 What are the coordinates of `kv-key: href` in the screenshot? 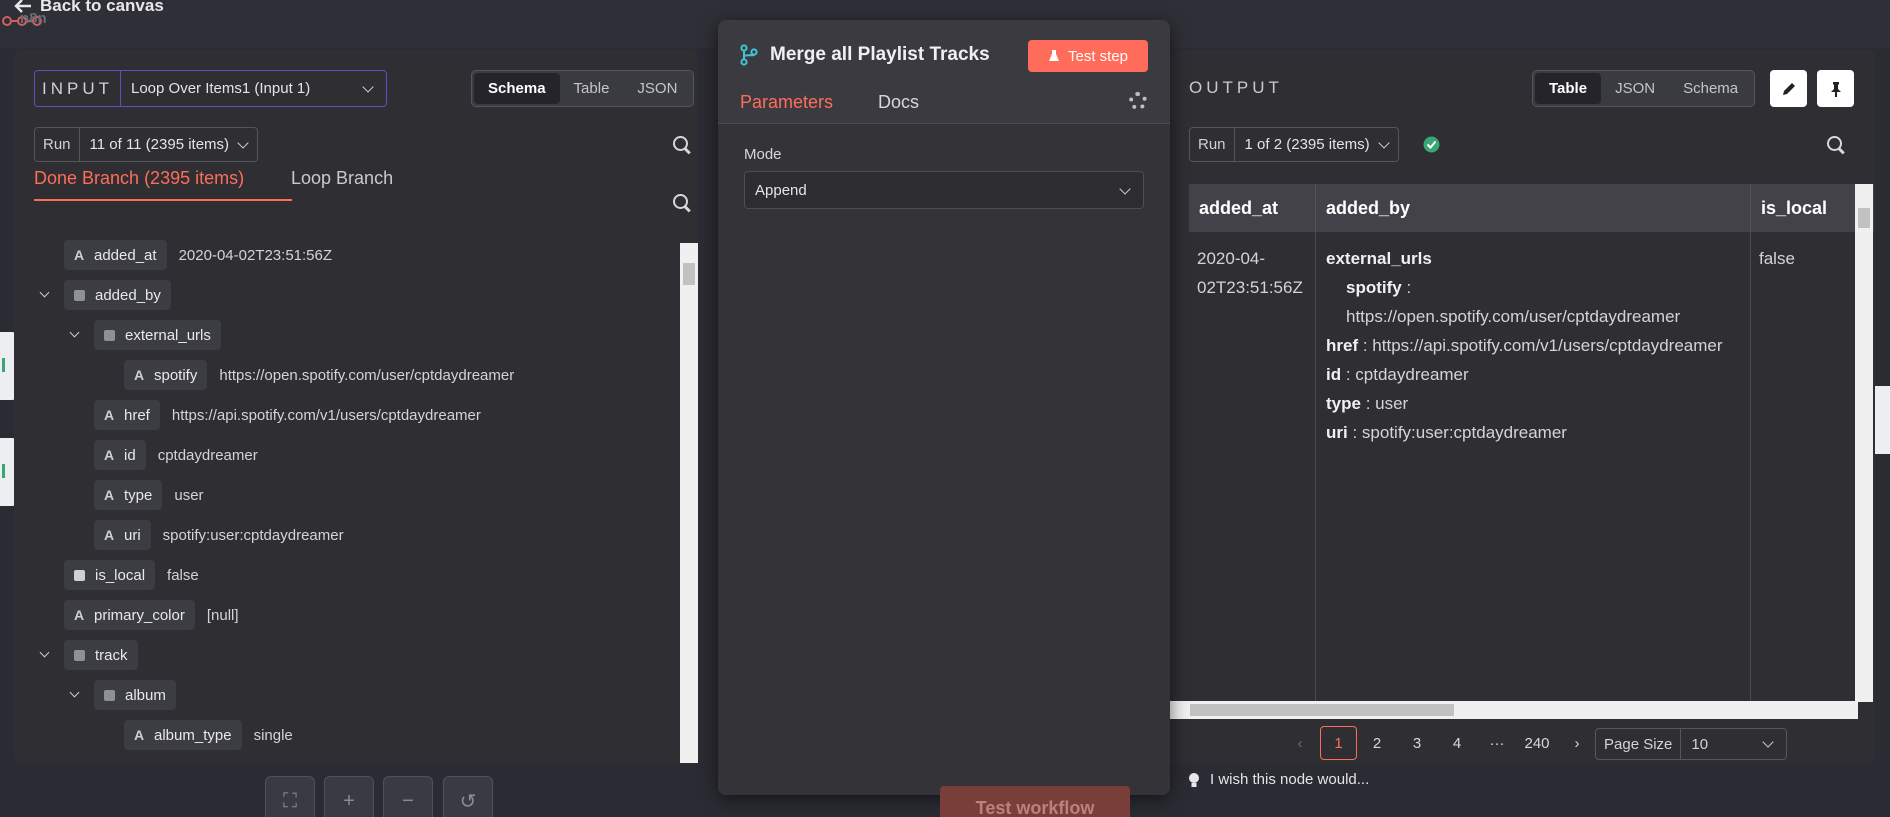 It's located at (1342, 345).